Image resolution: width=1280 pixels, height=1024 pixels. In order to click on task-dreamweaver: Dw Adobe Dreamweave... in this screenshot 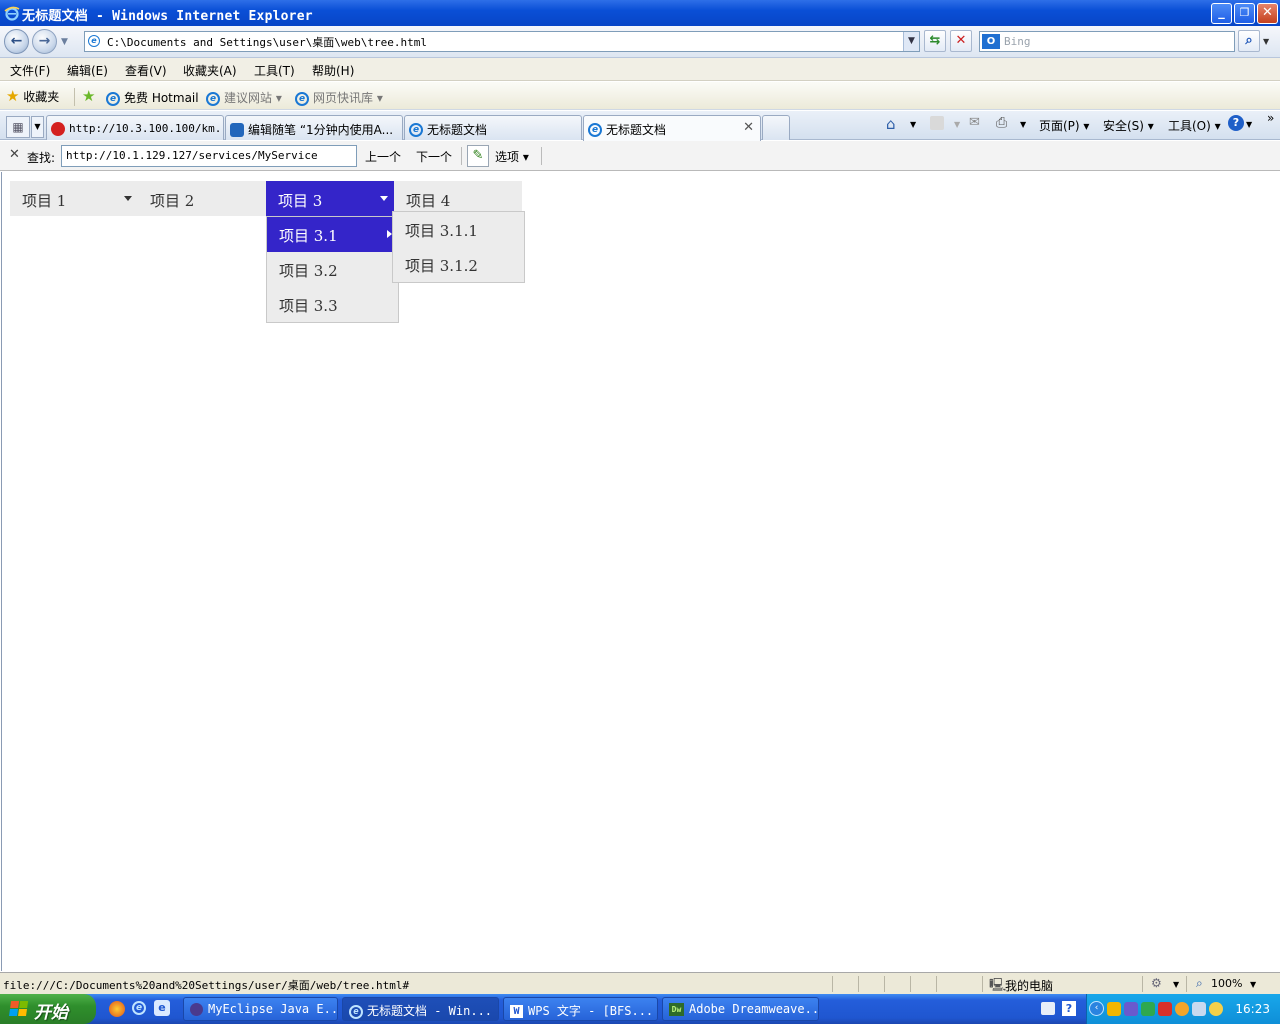, I will do `click(740, 1009)`.